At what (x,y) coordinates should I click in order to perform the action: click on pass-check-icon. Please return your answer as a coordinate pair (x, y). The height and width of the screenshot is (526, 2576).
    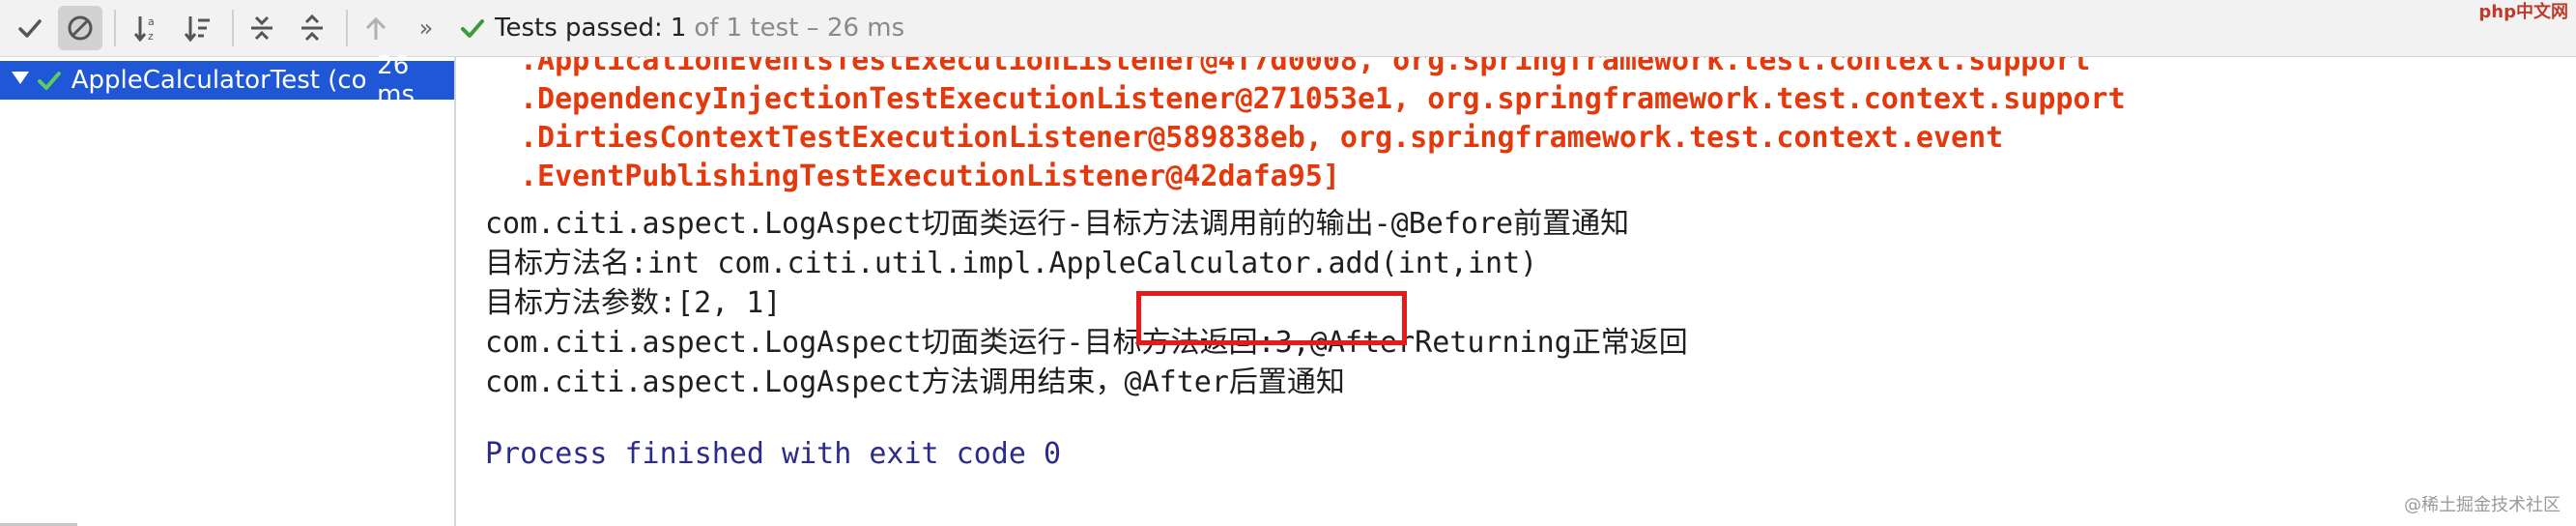
    Looking at the image, I should click on (473, 28).